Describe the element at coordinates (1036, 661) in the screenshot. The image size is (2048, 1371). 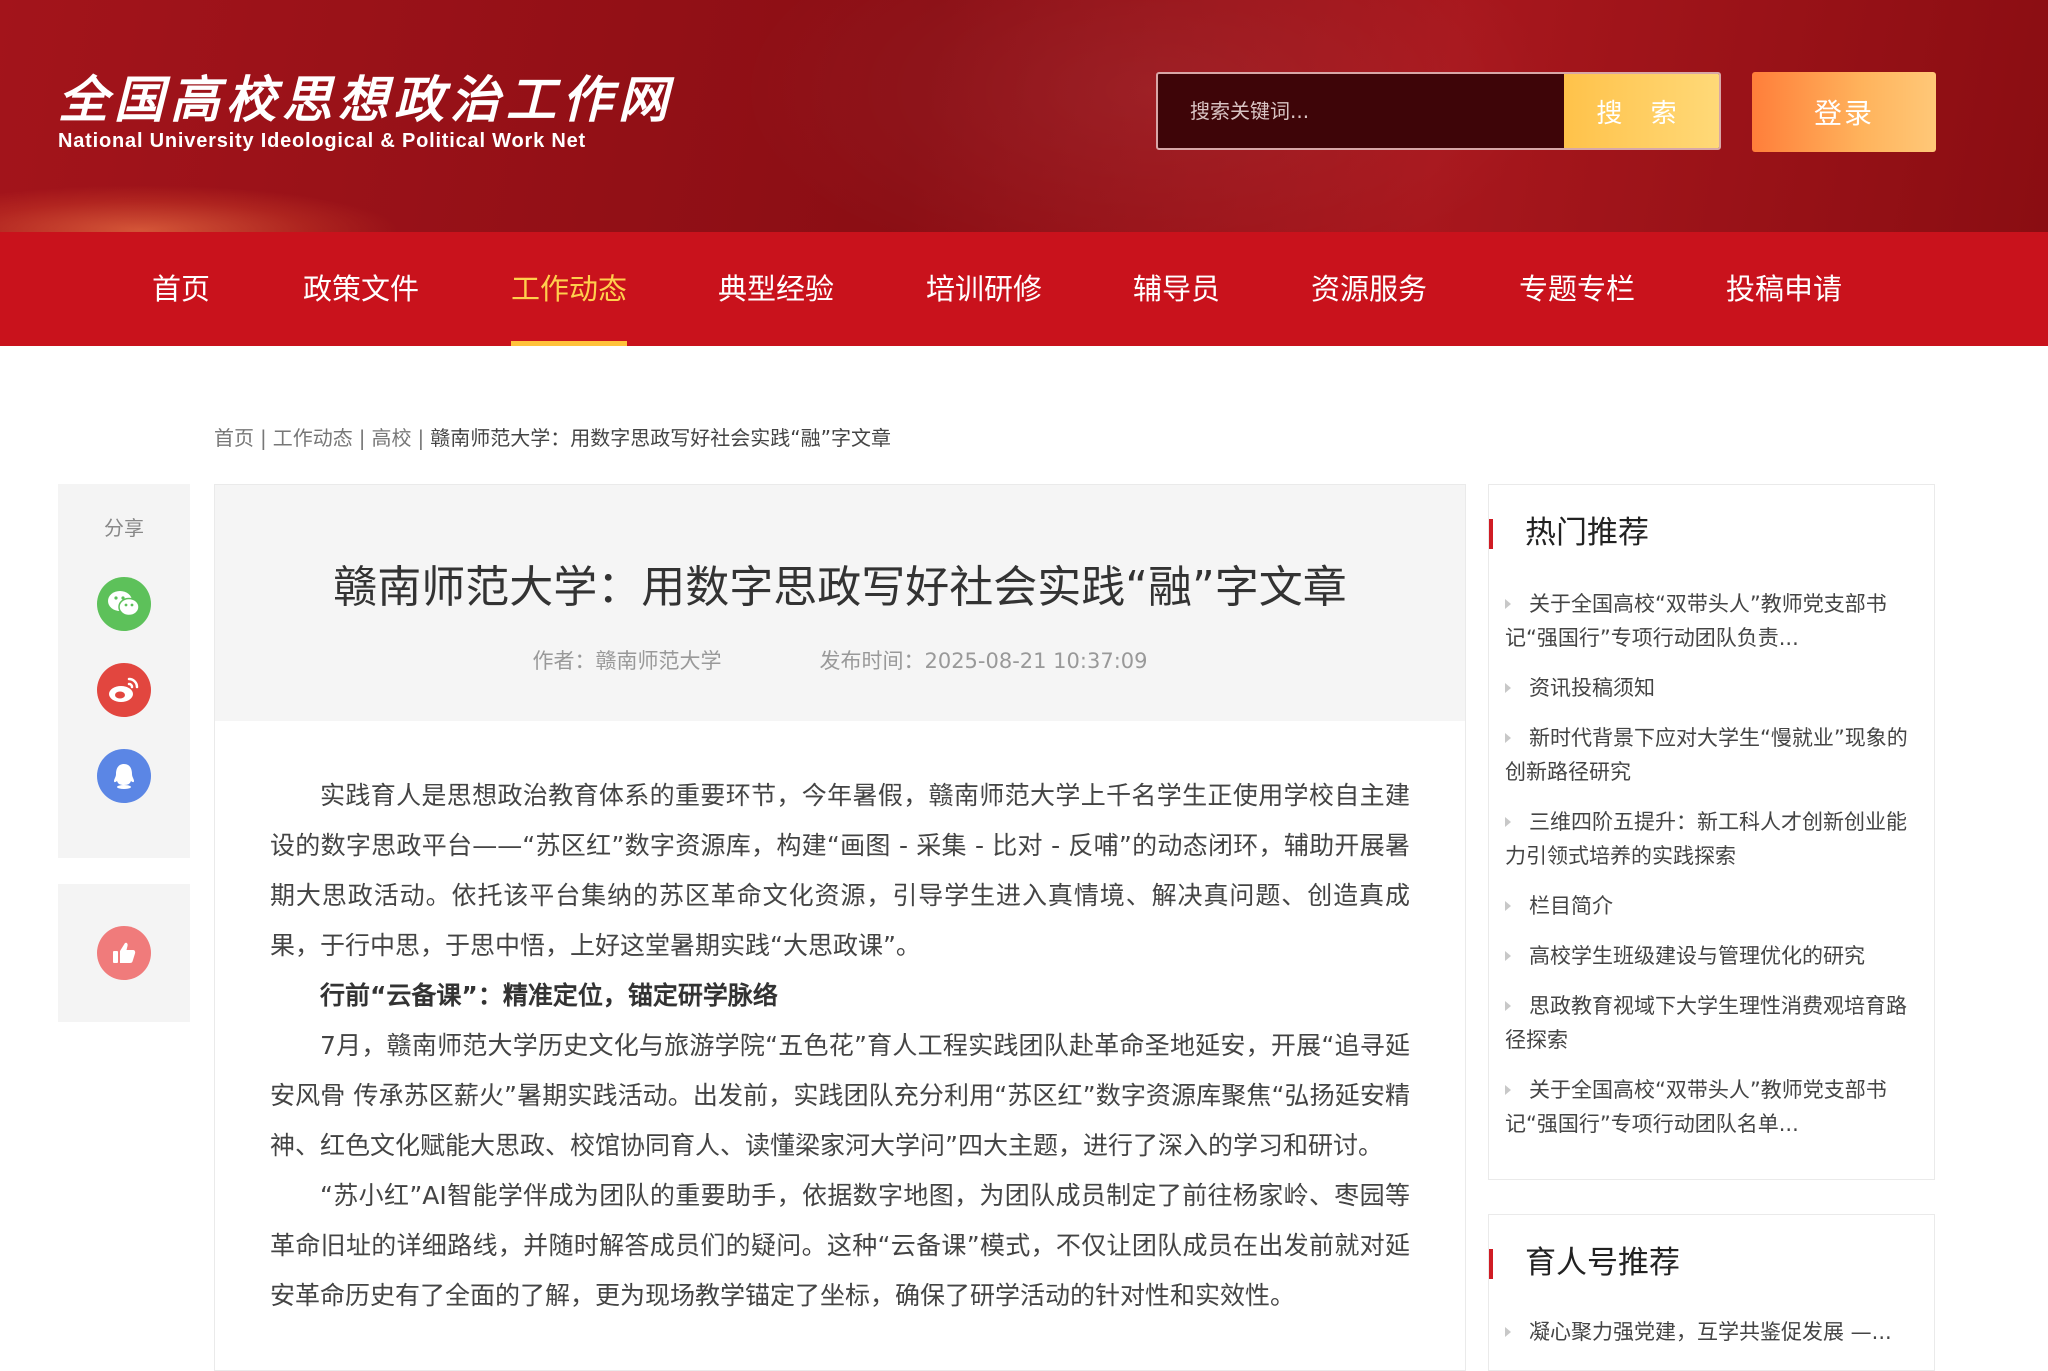
I see `publish-date: 2025-08-21 10:37:09` at that location.